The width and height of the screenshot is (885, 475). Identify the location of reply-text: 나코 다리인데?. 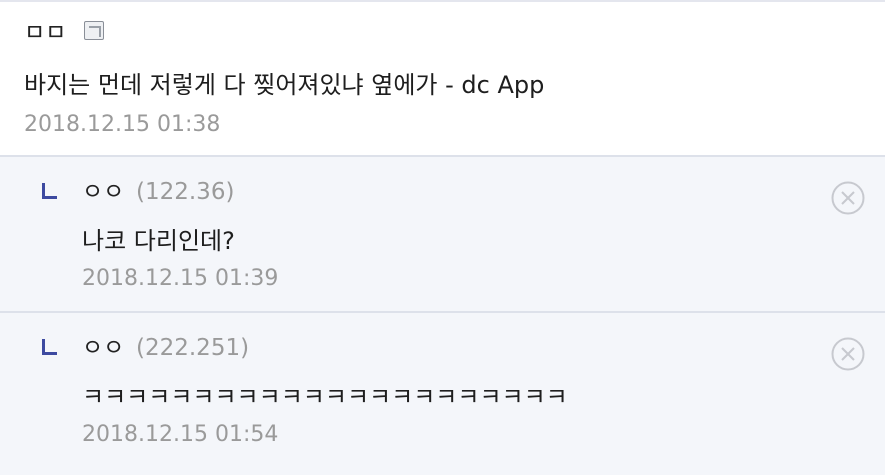
(158, 241).